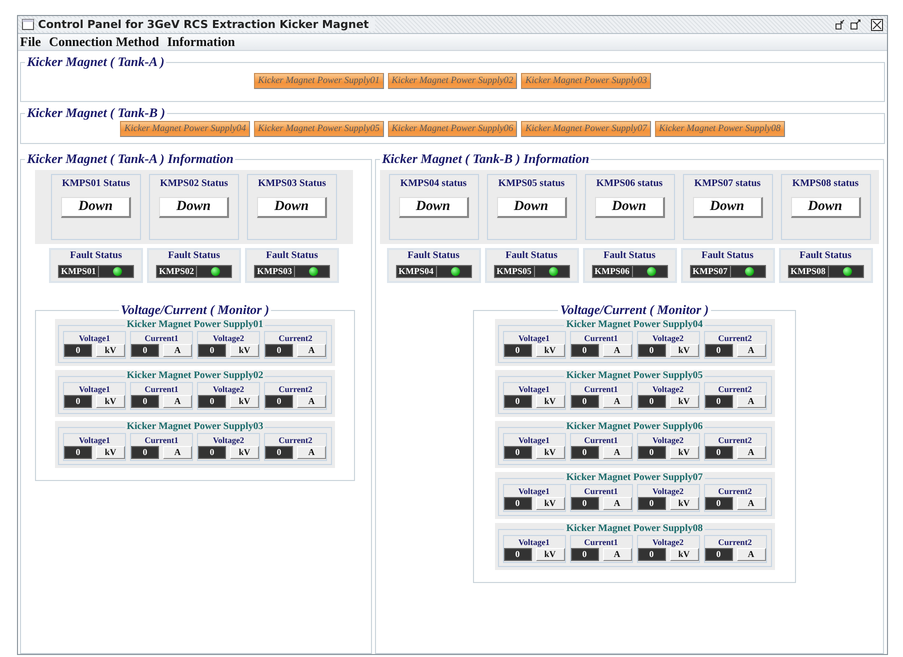 The image size is (903, 657). I want to click on group-title: Kicker Magnet Power Supply06, so click(634, 427).